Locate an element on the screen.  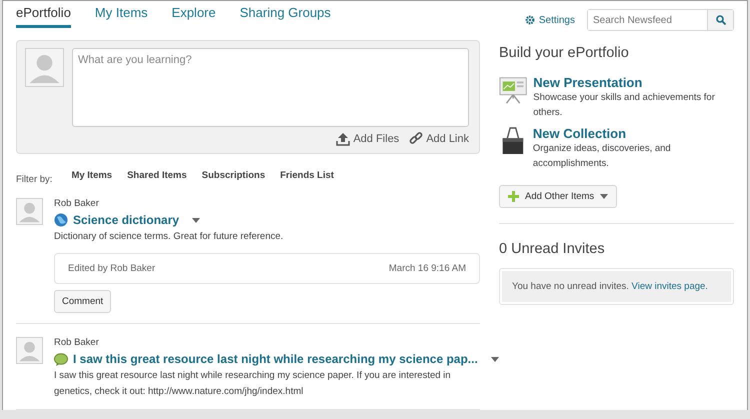
filter-option: My Items is located at coordinates (91, 175).